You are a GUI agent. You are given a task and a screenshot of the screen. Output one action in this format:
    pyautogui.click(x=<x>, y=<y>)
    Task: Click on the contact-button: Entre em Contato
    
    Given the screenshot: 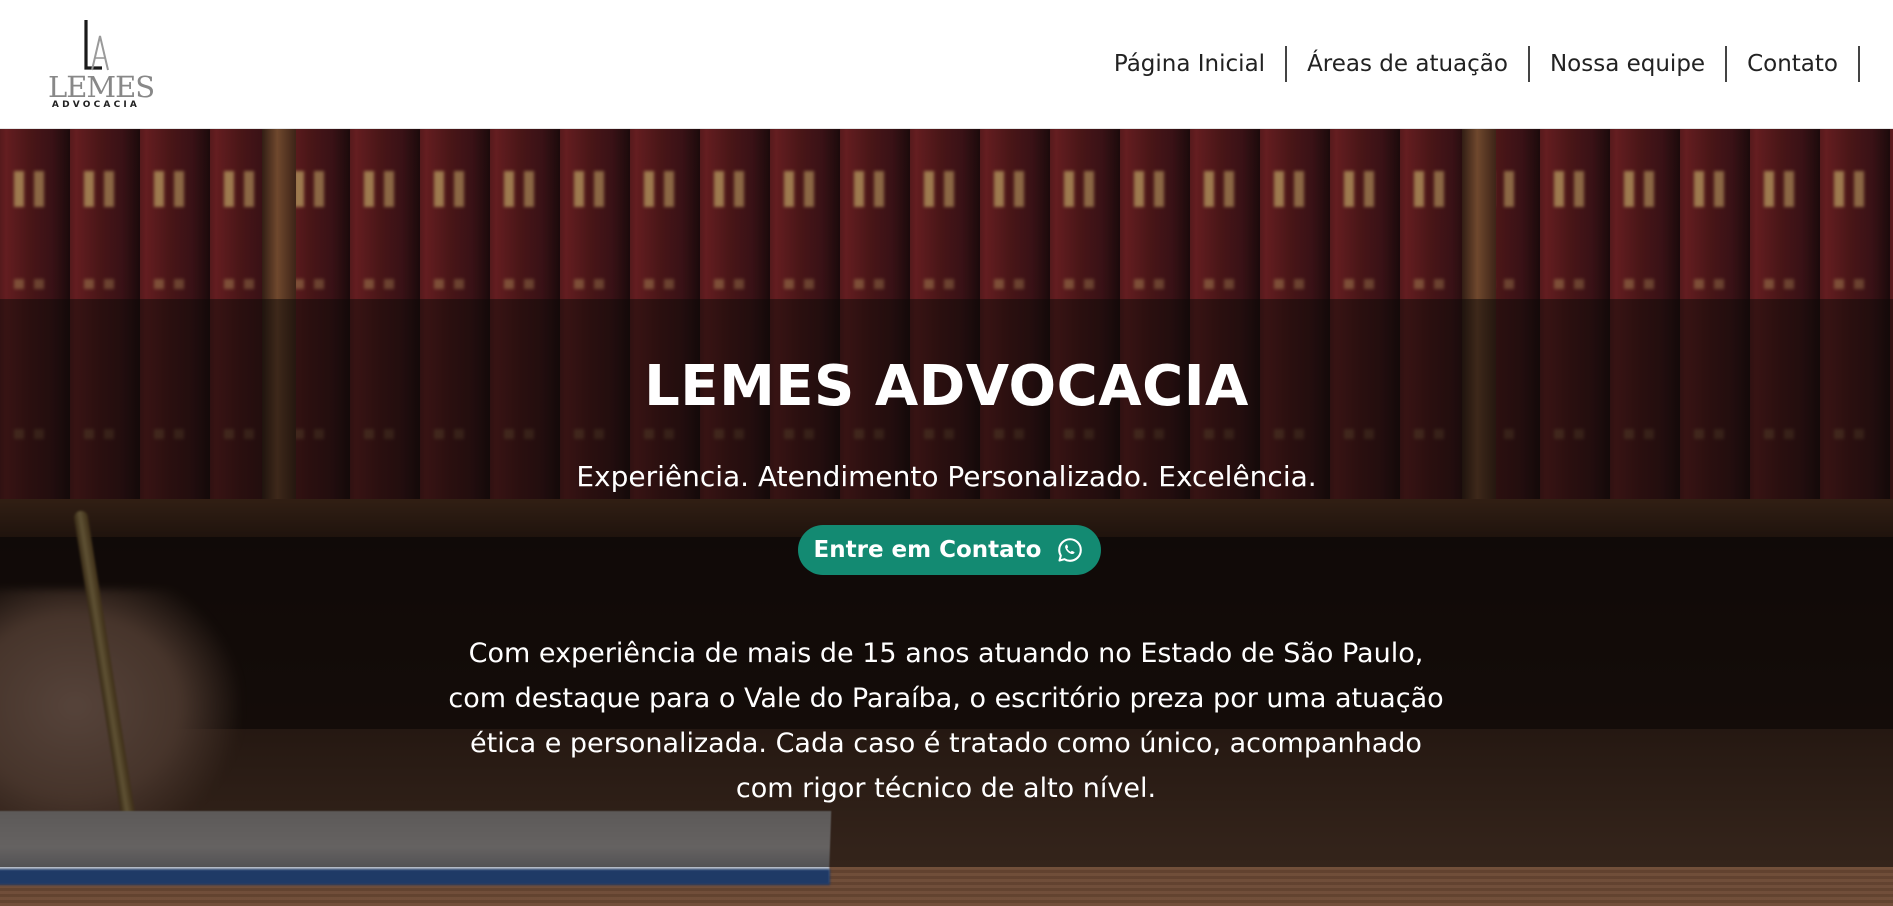 What is the action you would take?
    pyautogui.click(x=949, y=550)
    